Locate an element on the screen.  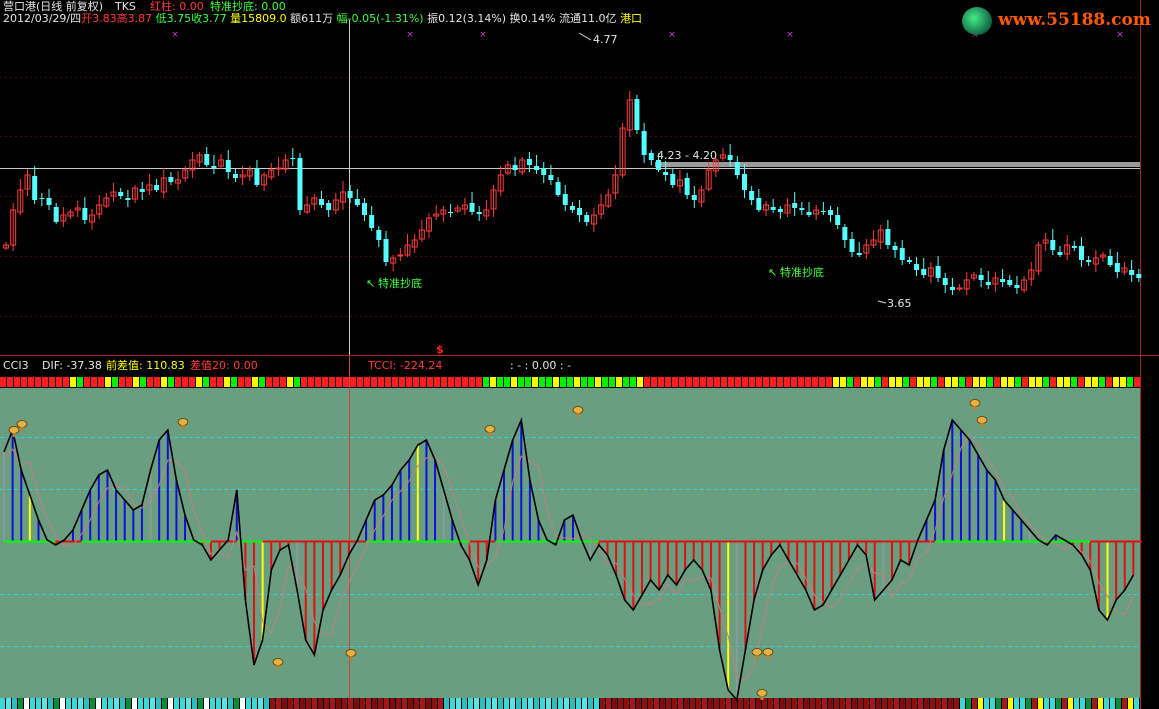
low-value: 3.75 is located at coordinates (179, 18).